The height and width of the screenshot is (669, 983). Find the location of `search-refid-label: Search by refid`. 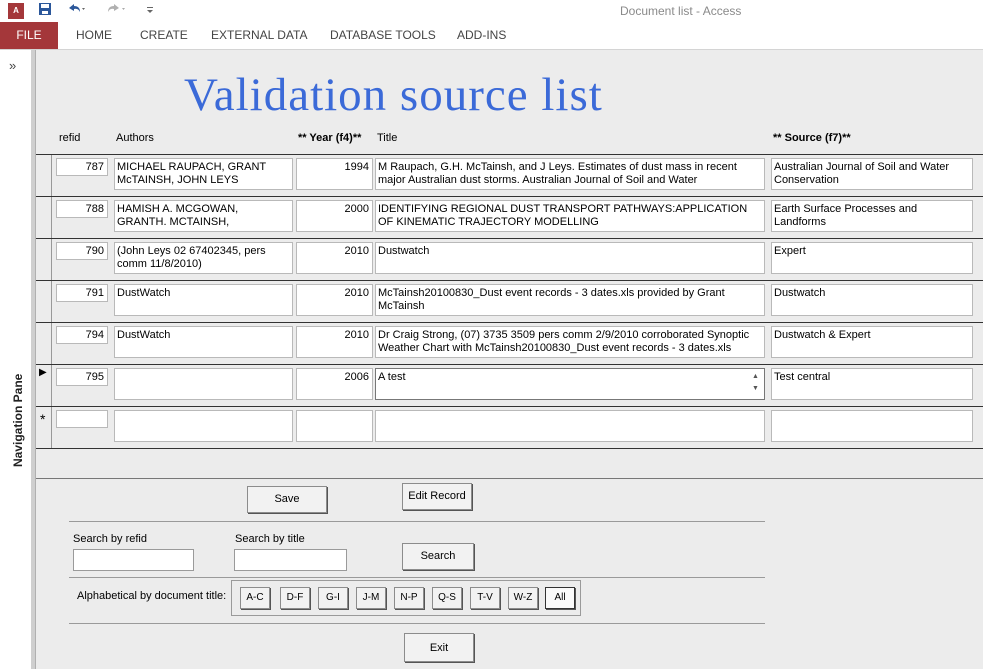

search-refid-label: Search by refid is located at coordinates (110, 539).